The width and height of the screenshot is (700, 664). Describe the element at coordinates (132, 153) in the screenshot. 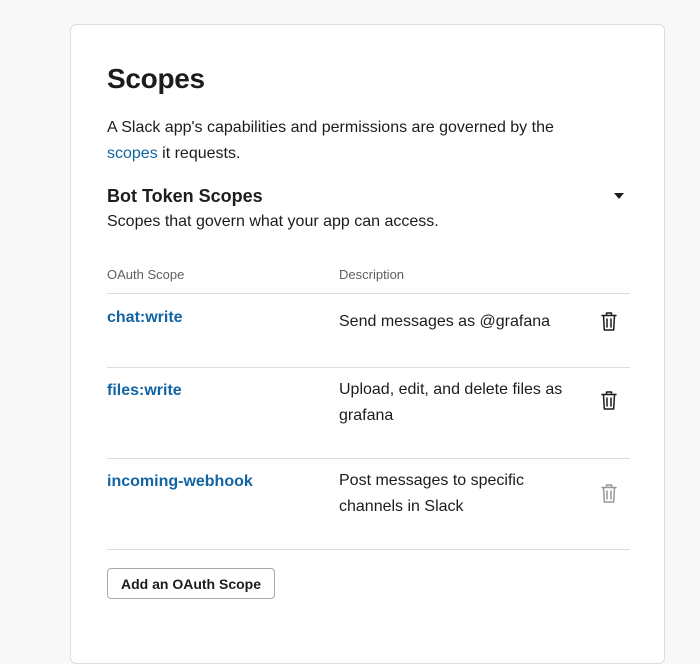

I see `scopes-link: scopes` at that location.